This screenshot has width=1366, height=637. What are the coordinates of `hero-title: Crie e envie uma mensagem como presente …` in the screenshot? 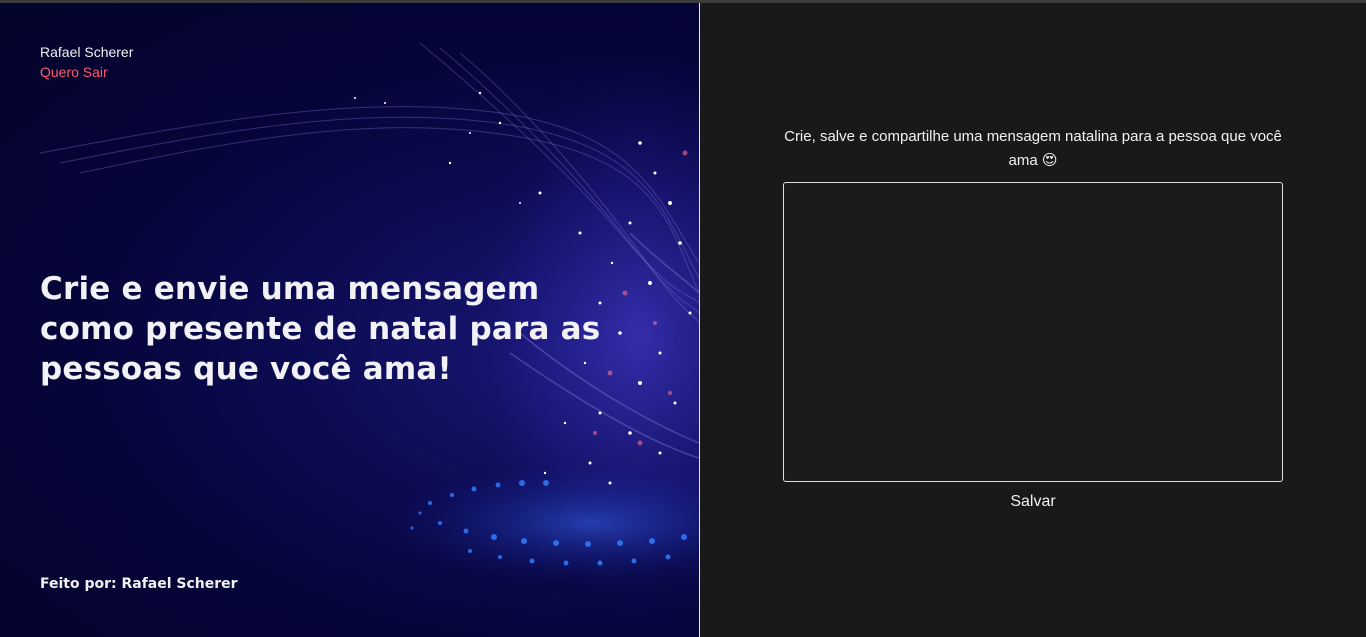 It's located at (320, 329).